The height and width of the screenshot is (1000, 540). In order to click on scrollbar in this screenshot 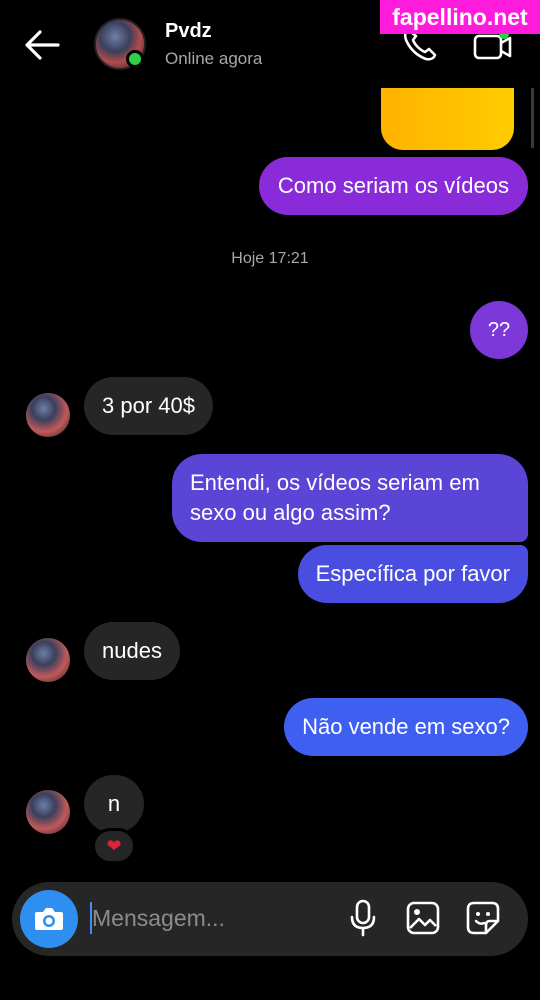, I will do `click(532, 118)`.